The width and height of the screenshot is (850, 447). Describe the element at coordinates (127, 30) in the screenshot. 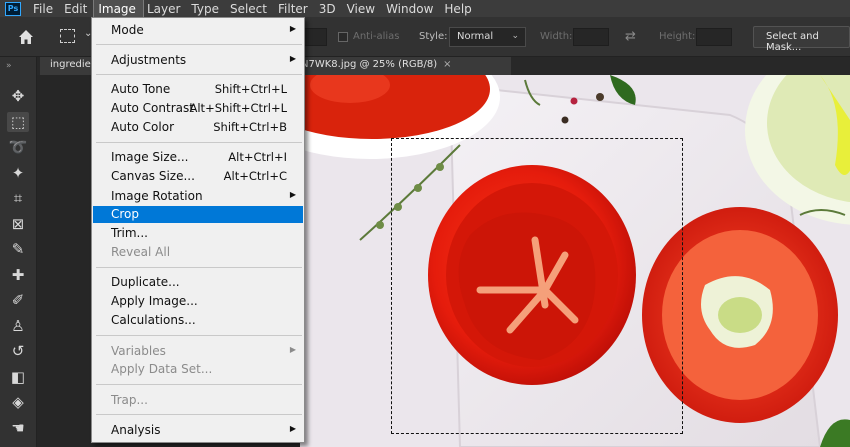

I see `menu-item-label: Mode` at that location.